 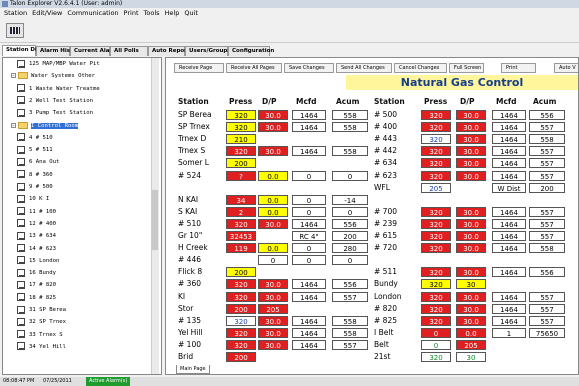 I want to click on active-alarm-badge: Active Alarm(s), so click(x=108, y=381).